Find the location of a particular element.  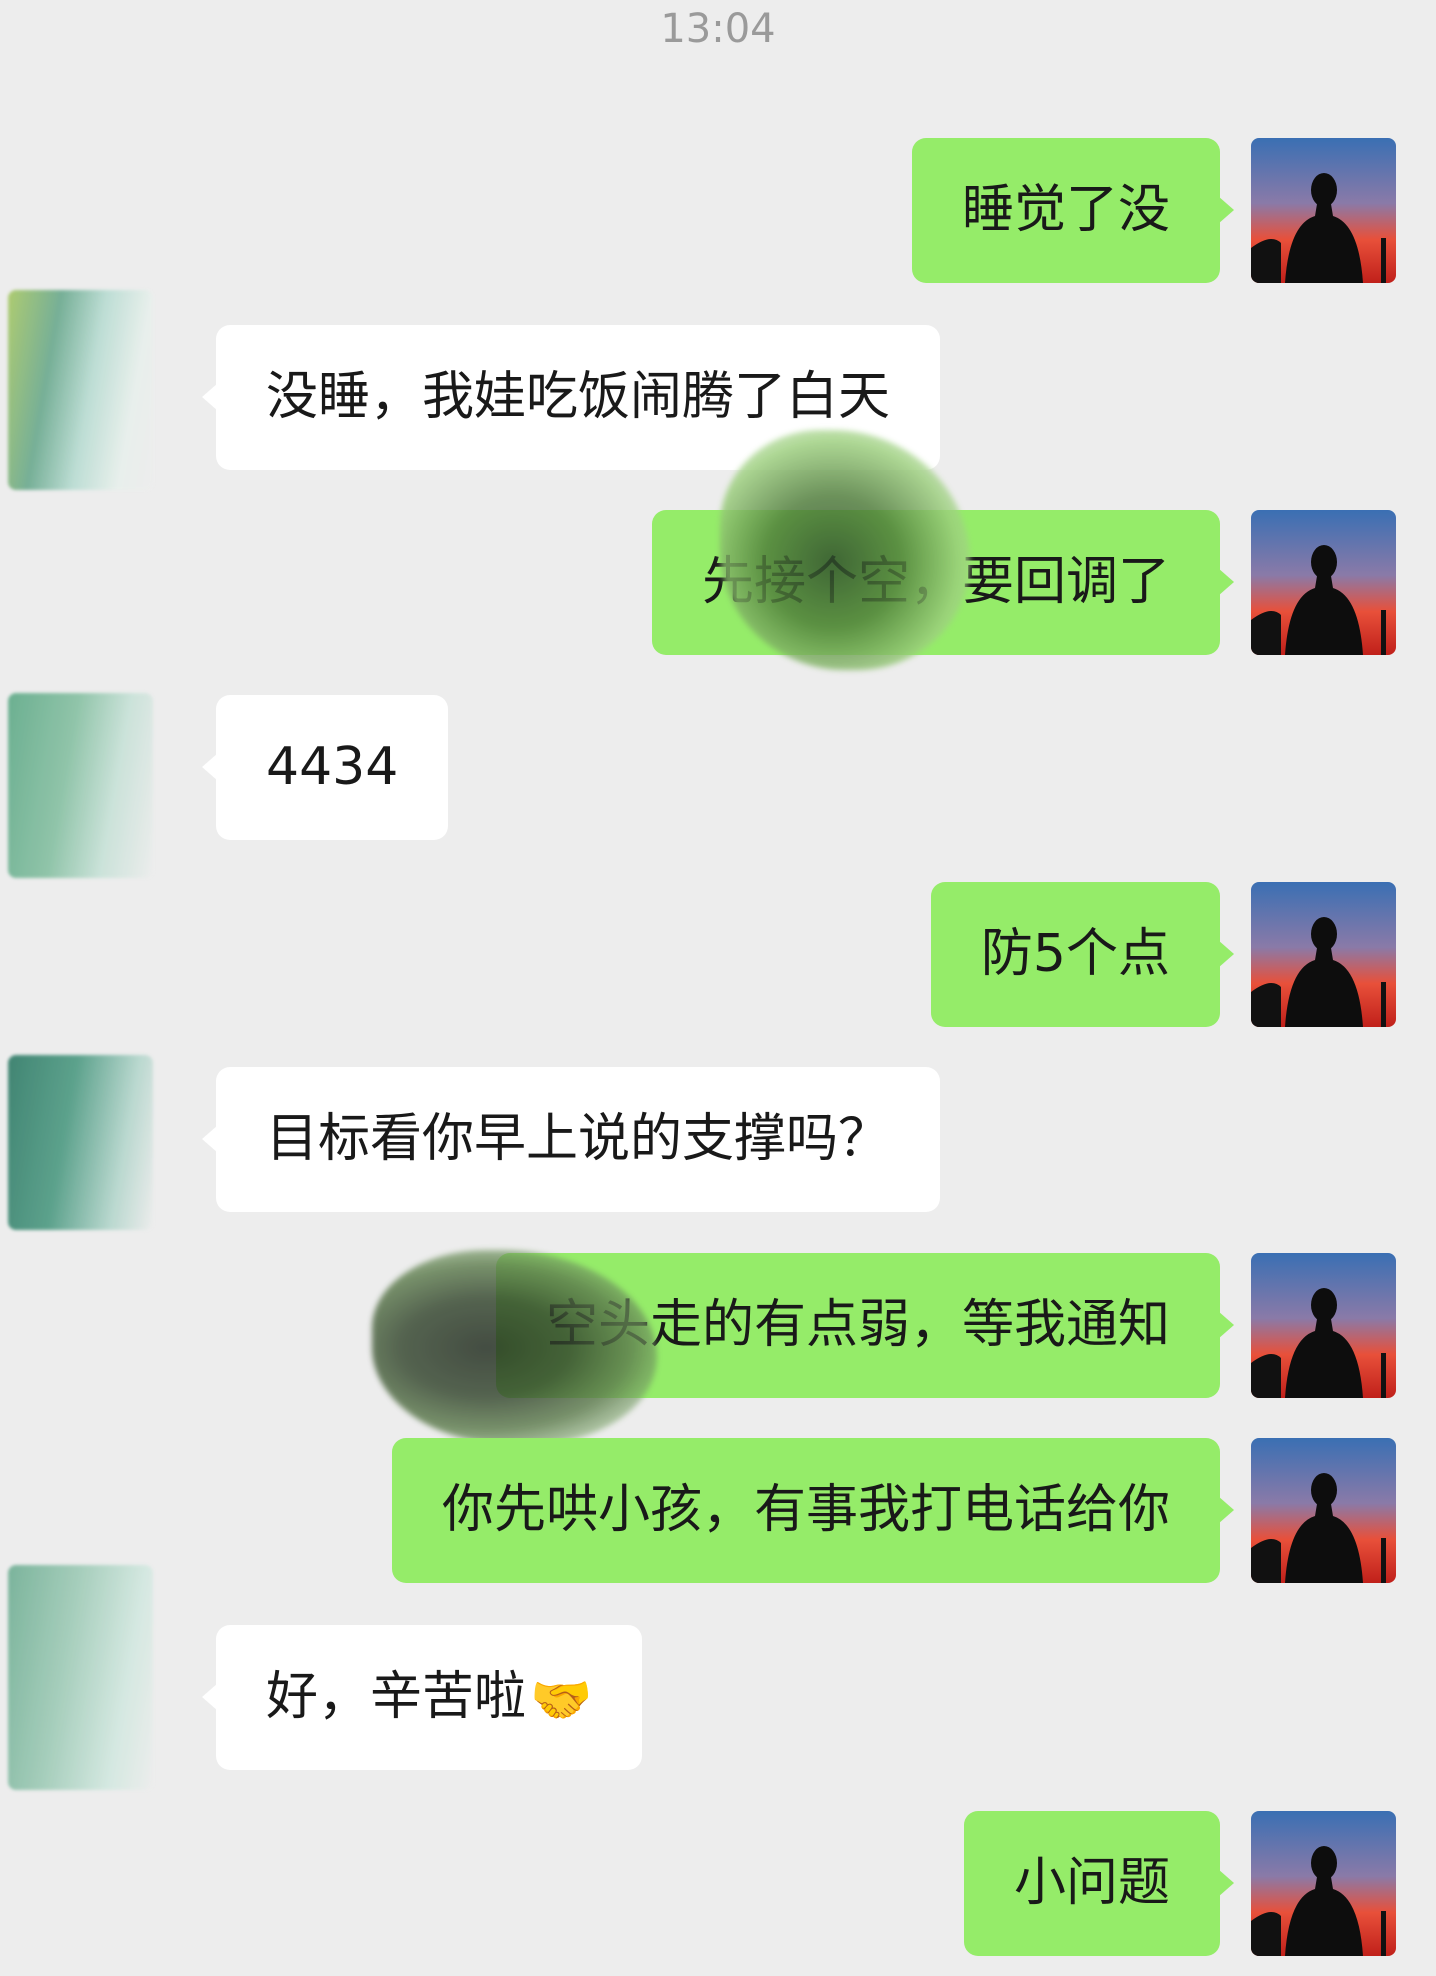

chat-timestamp: 13:04 is located at coordinates (718, 29).